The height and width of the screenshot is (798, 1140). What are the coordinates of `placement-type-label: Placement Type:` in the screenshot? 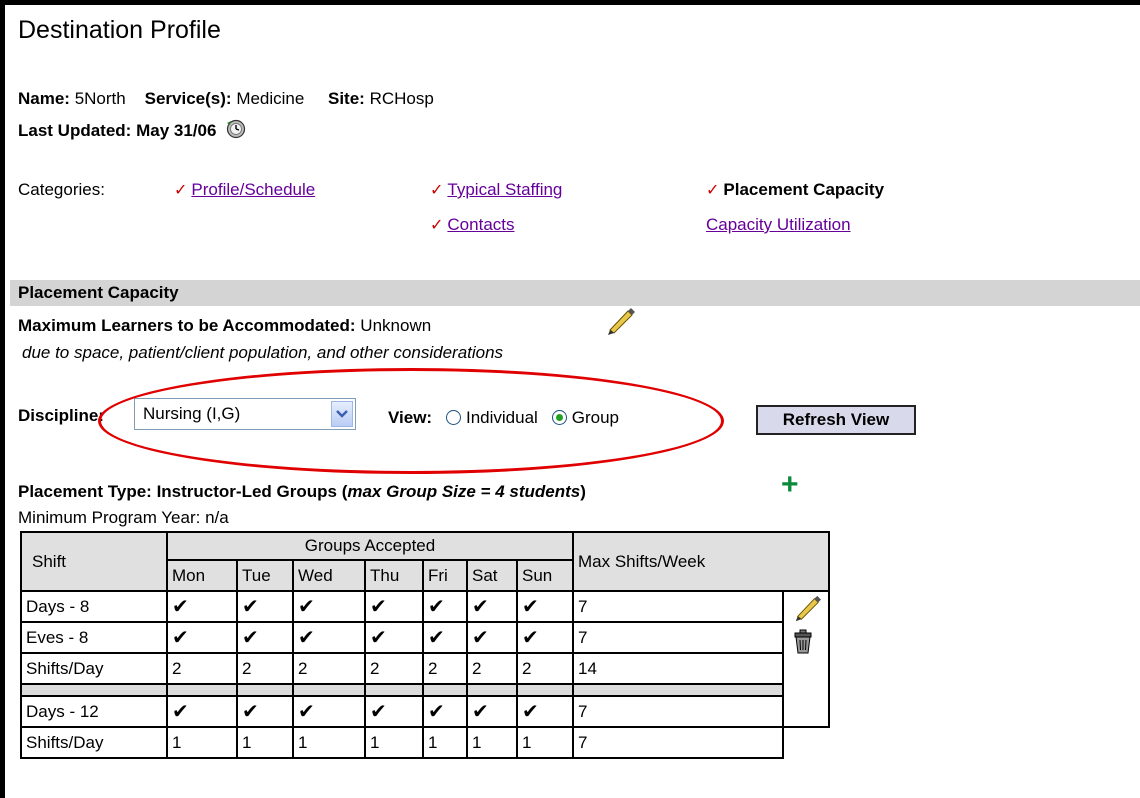 It's located at (85, 491).